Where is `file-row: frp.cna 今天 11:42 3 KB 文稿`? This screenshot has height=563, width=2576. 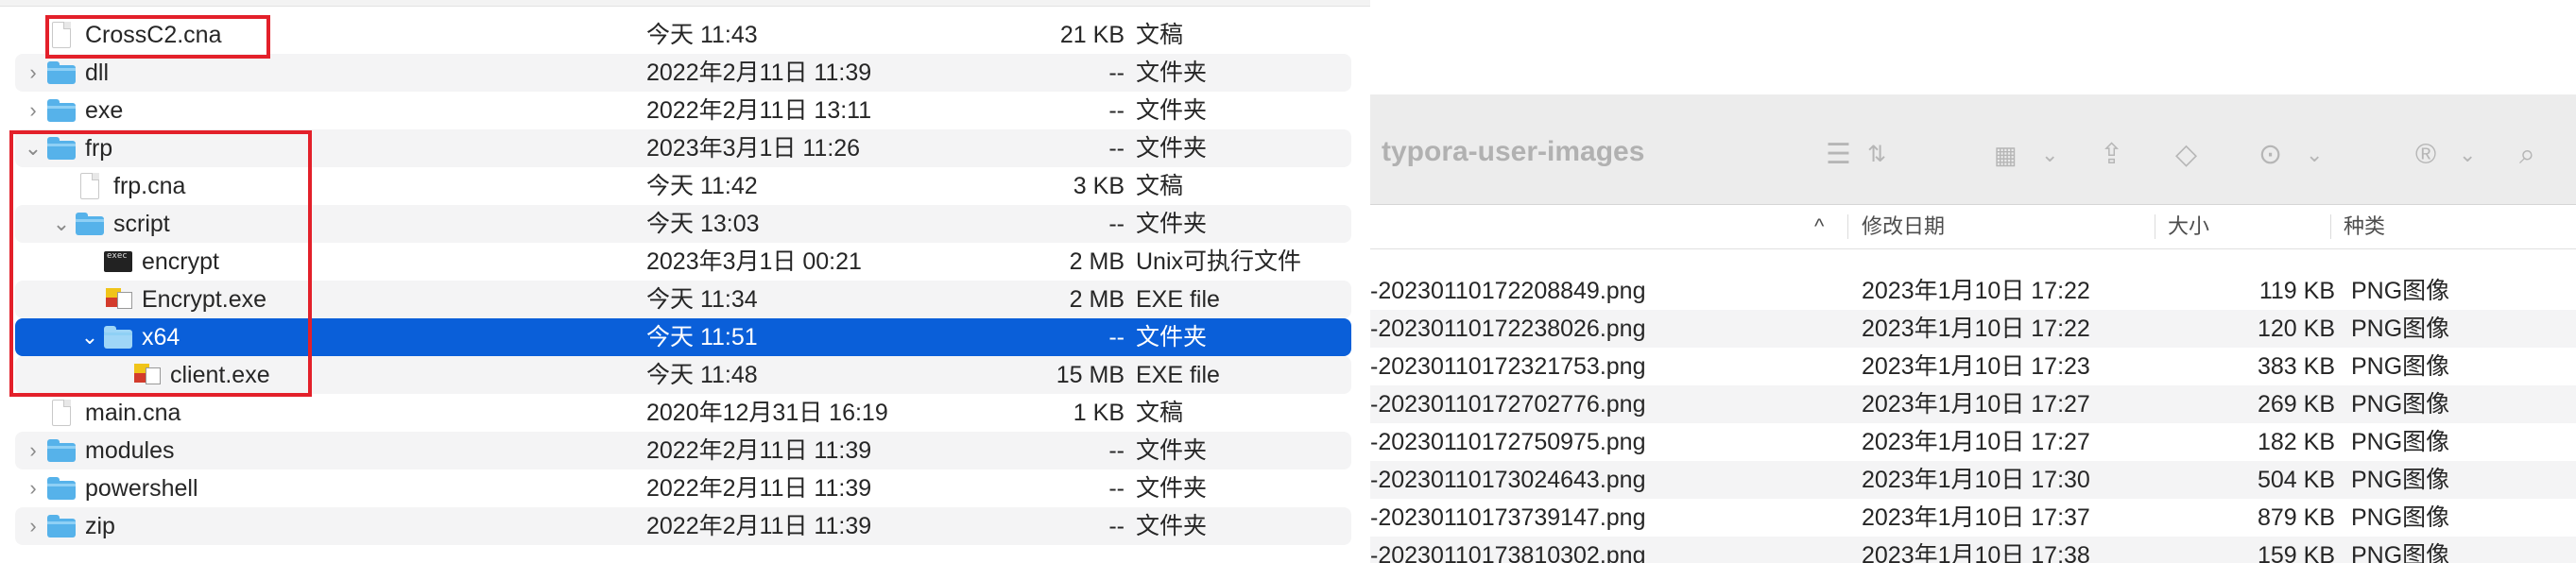 file-row: frp.cna 今天 11:42 3 KB 文稿 is located at coordinates (683, 186).